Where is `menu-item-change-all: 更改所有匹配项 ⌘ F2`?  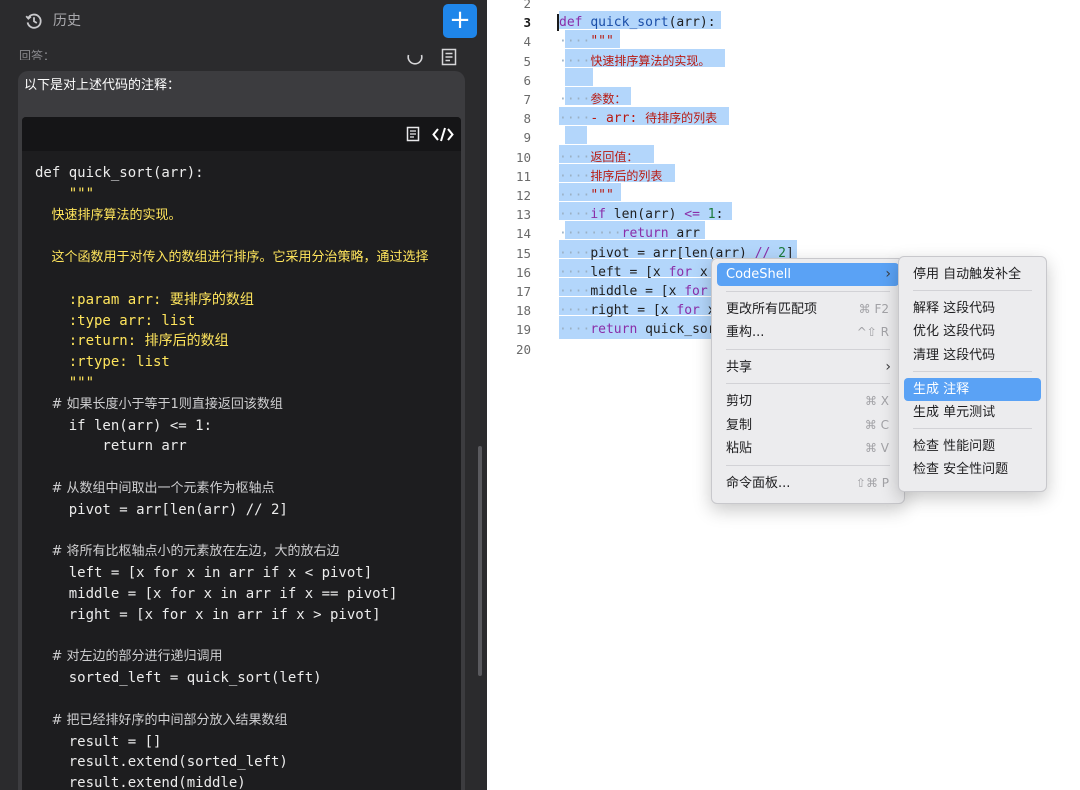
menu-item-change-all: 更改所有匹配项 ⌘ F2 is located at coordinates (808, 309).